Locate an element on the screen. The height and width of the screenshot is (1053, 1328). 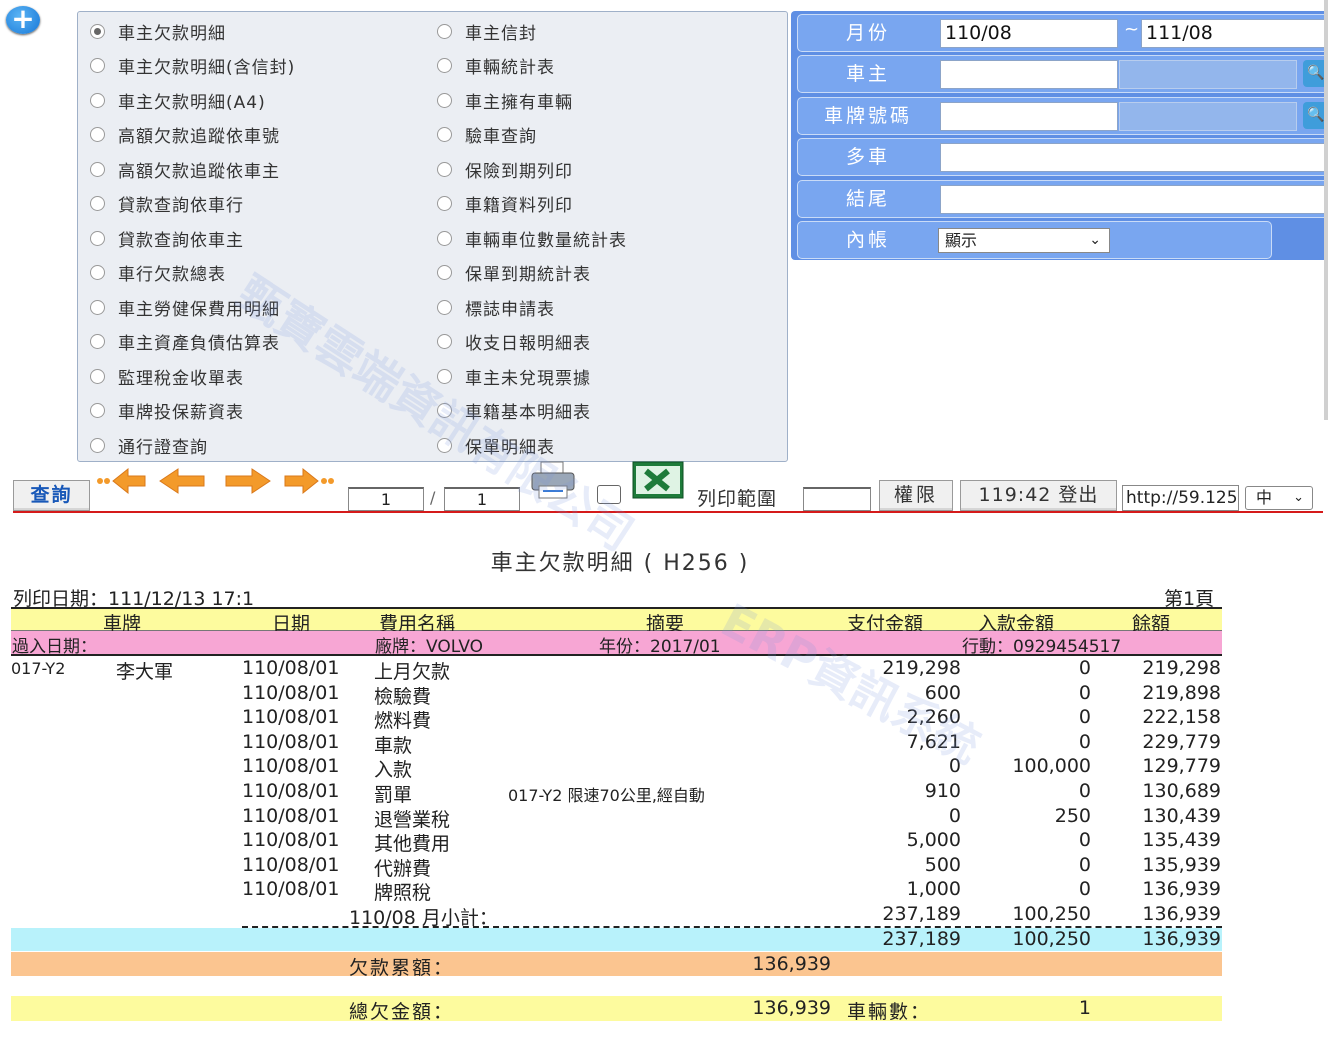
multi-vehicle-input is located at coordinates (1134, 157).